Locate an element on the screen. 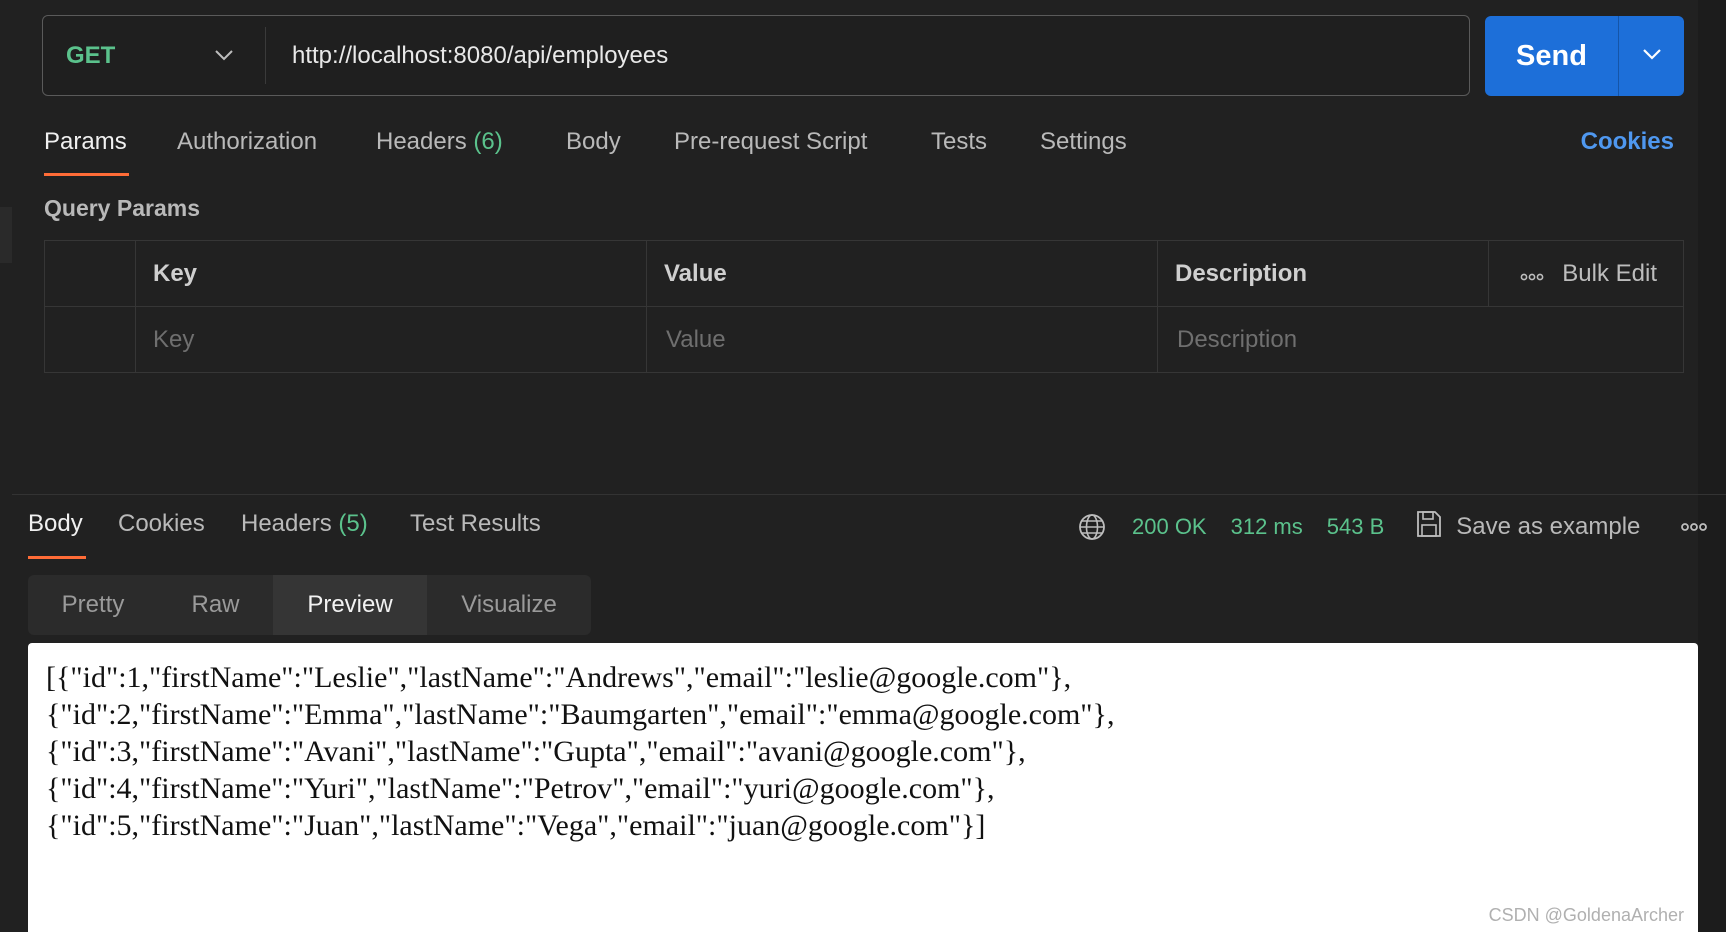 The image size is (1726, 932). send-button-group: Send is located at coordinates (1584, 56).